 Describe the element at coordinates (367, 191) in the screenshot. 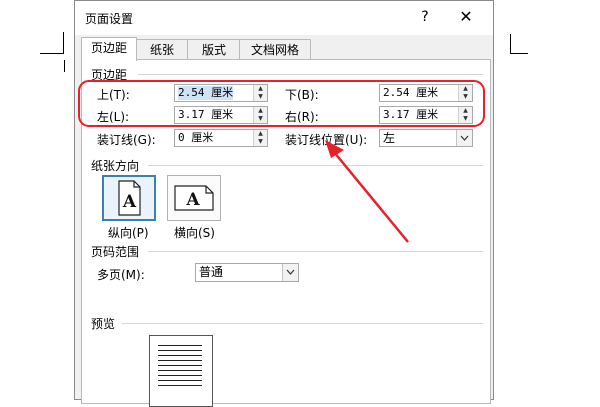

I see `annotation-arrow` at that location.